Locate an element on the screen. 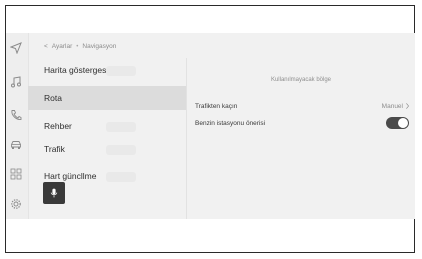 The height and width of the screenshot is (259, 422). section-title: Kullanılmayacak bölge is located at coordinates (301, 80).